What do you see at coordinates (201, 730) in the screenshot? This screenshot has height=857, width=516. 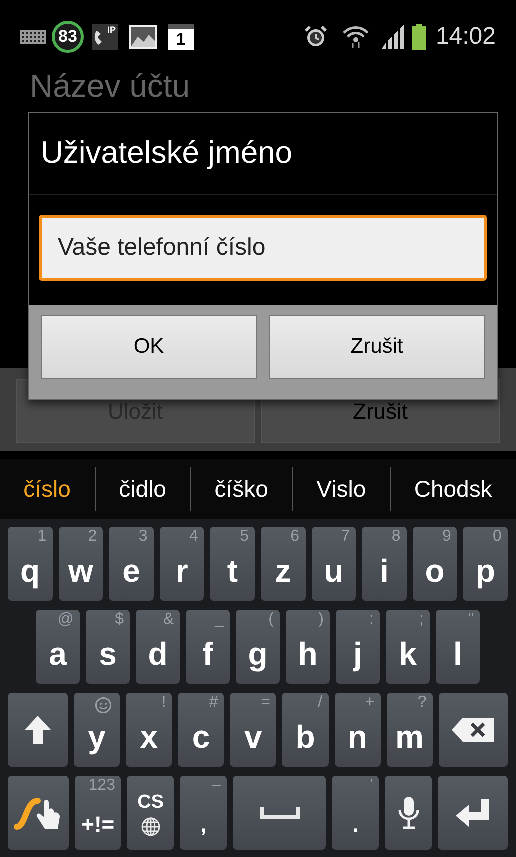 I see `keyboard-key: # c` at bounding box center [201, 730].